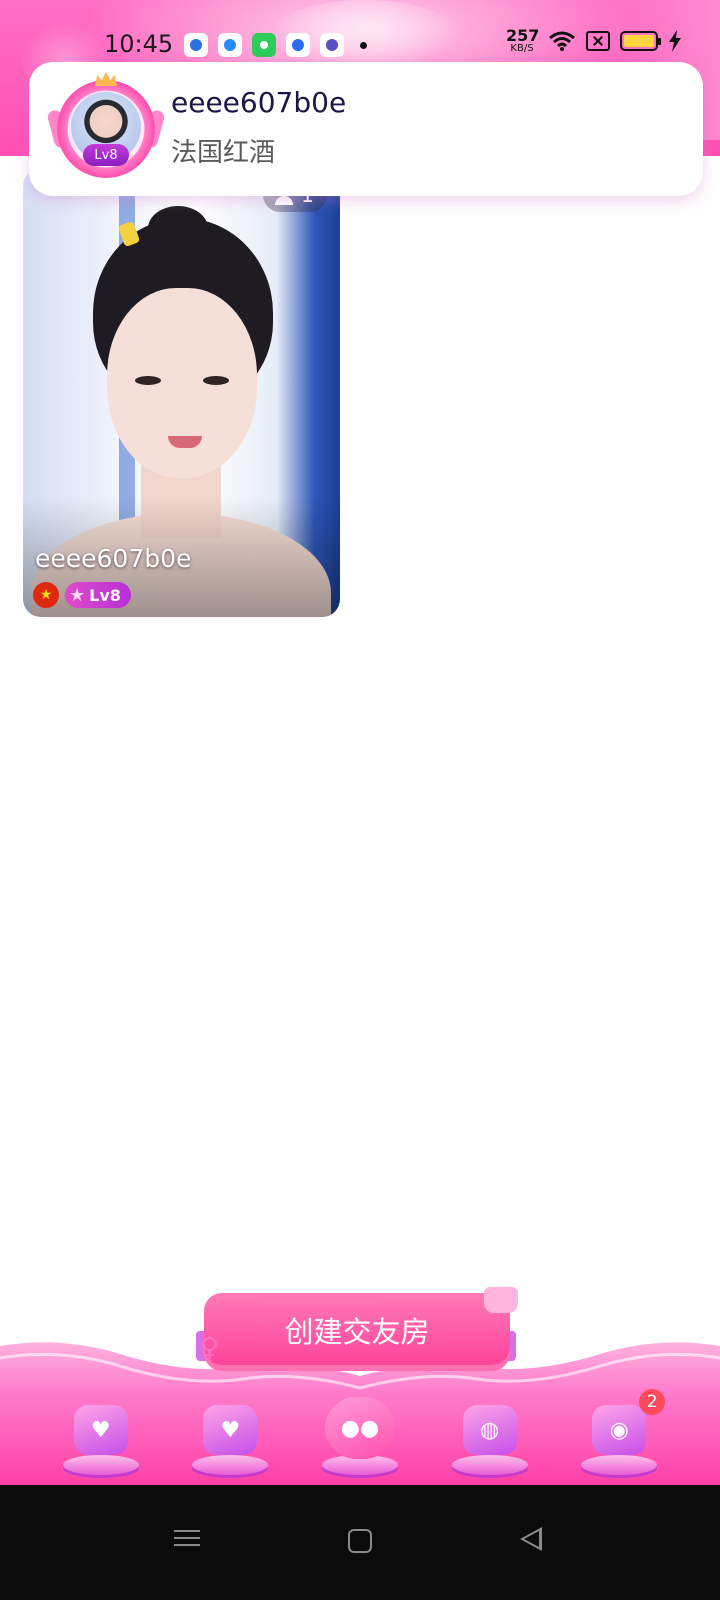 This screenshot has width=720, height=1600. I want to click on wifi-icon, so click(562, 41).